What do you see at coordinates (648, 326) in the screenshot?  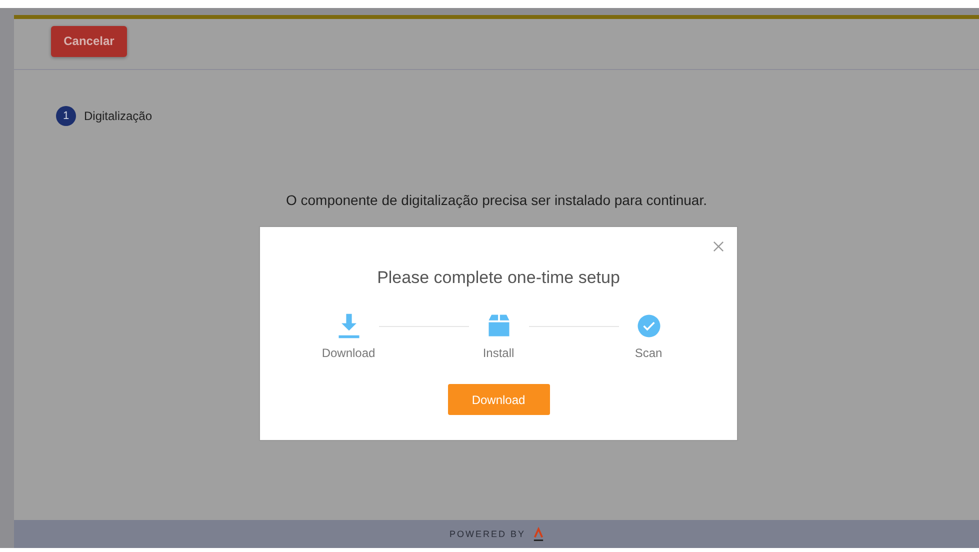 I see `check-circle-icon` at bounding box center [648, 326].